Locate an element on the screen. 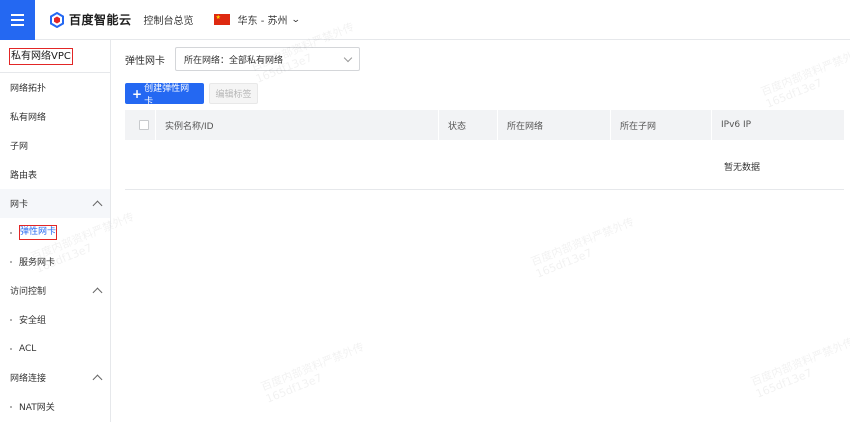  sidebar-item-label: 弹性网卡 is located at coordinates (38, 232).